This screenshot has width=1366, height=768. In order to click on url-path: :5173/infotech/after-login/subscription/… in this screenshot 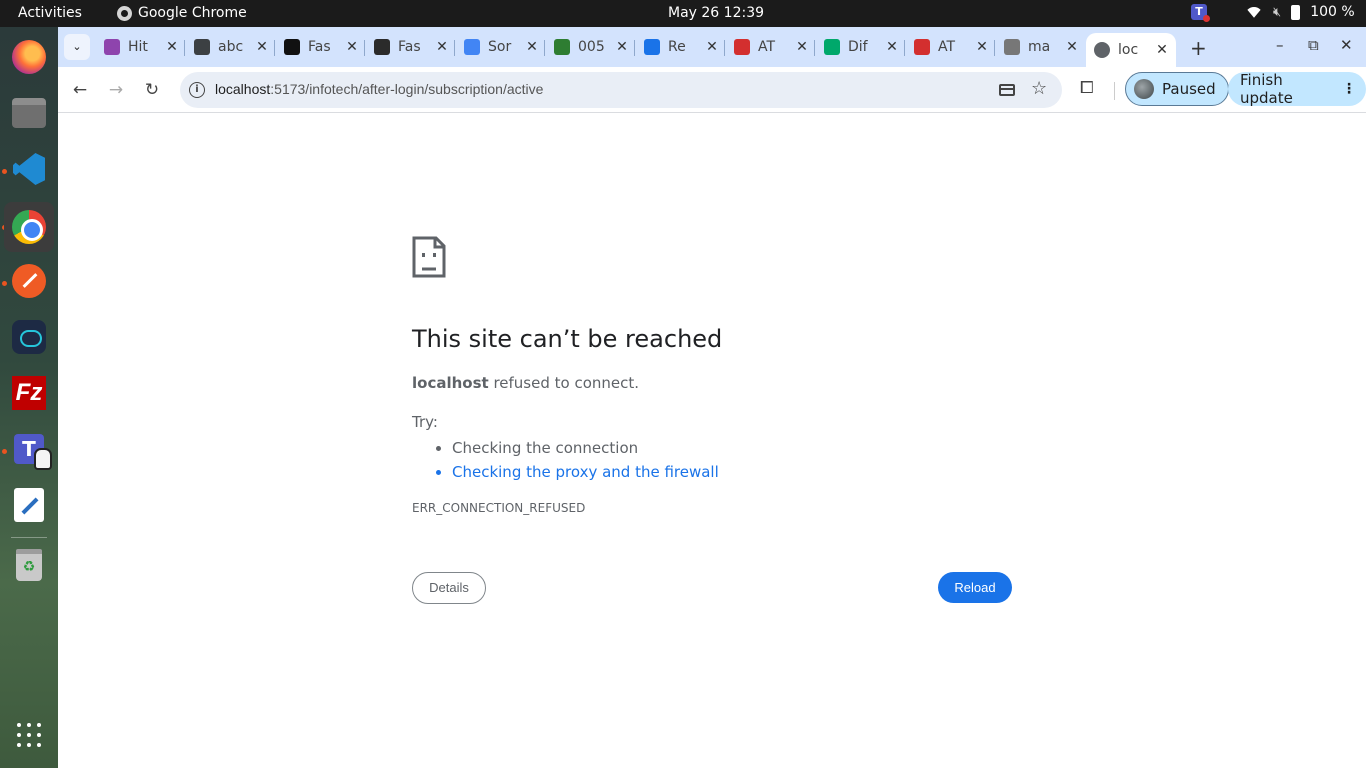, I will do `click(407, 89)`.